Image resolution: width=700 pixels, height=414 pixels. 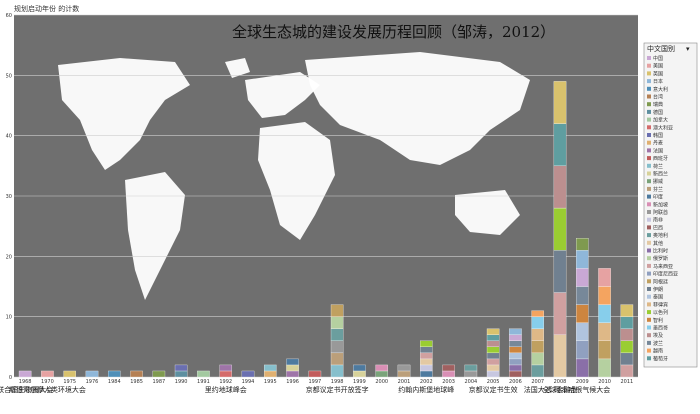 What do you see at coordinates (658, 297) in the screenshot?
I see `legend-item: 泰国` at bounding box center [658, 297].